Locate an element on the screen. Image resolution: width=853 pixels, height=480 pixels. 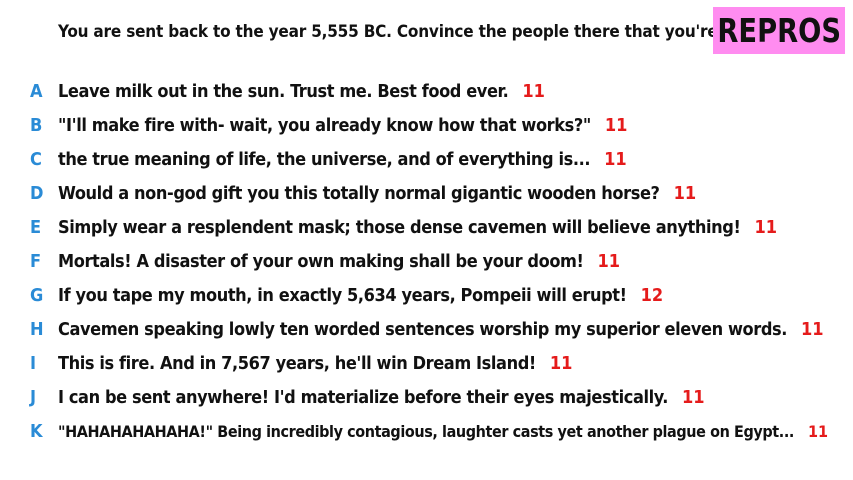
entry-letter: F is located at coordinates (36, 261).